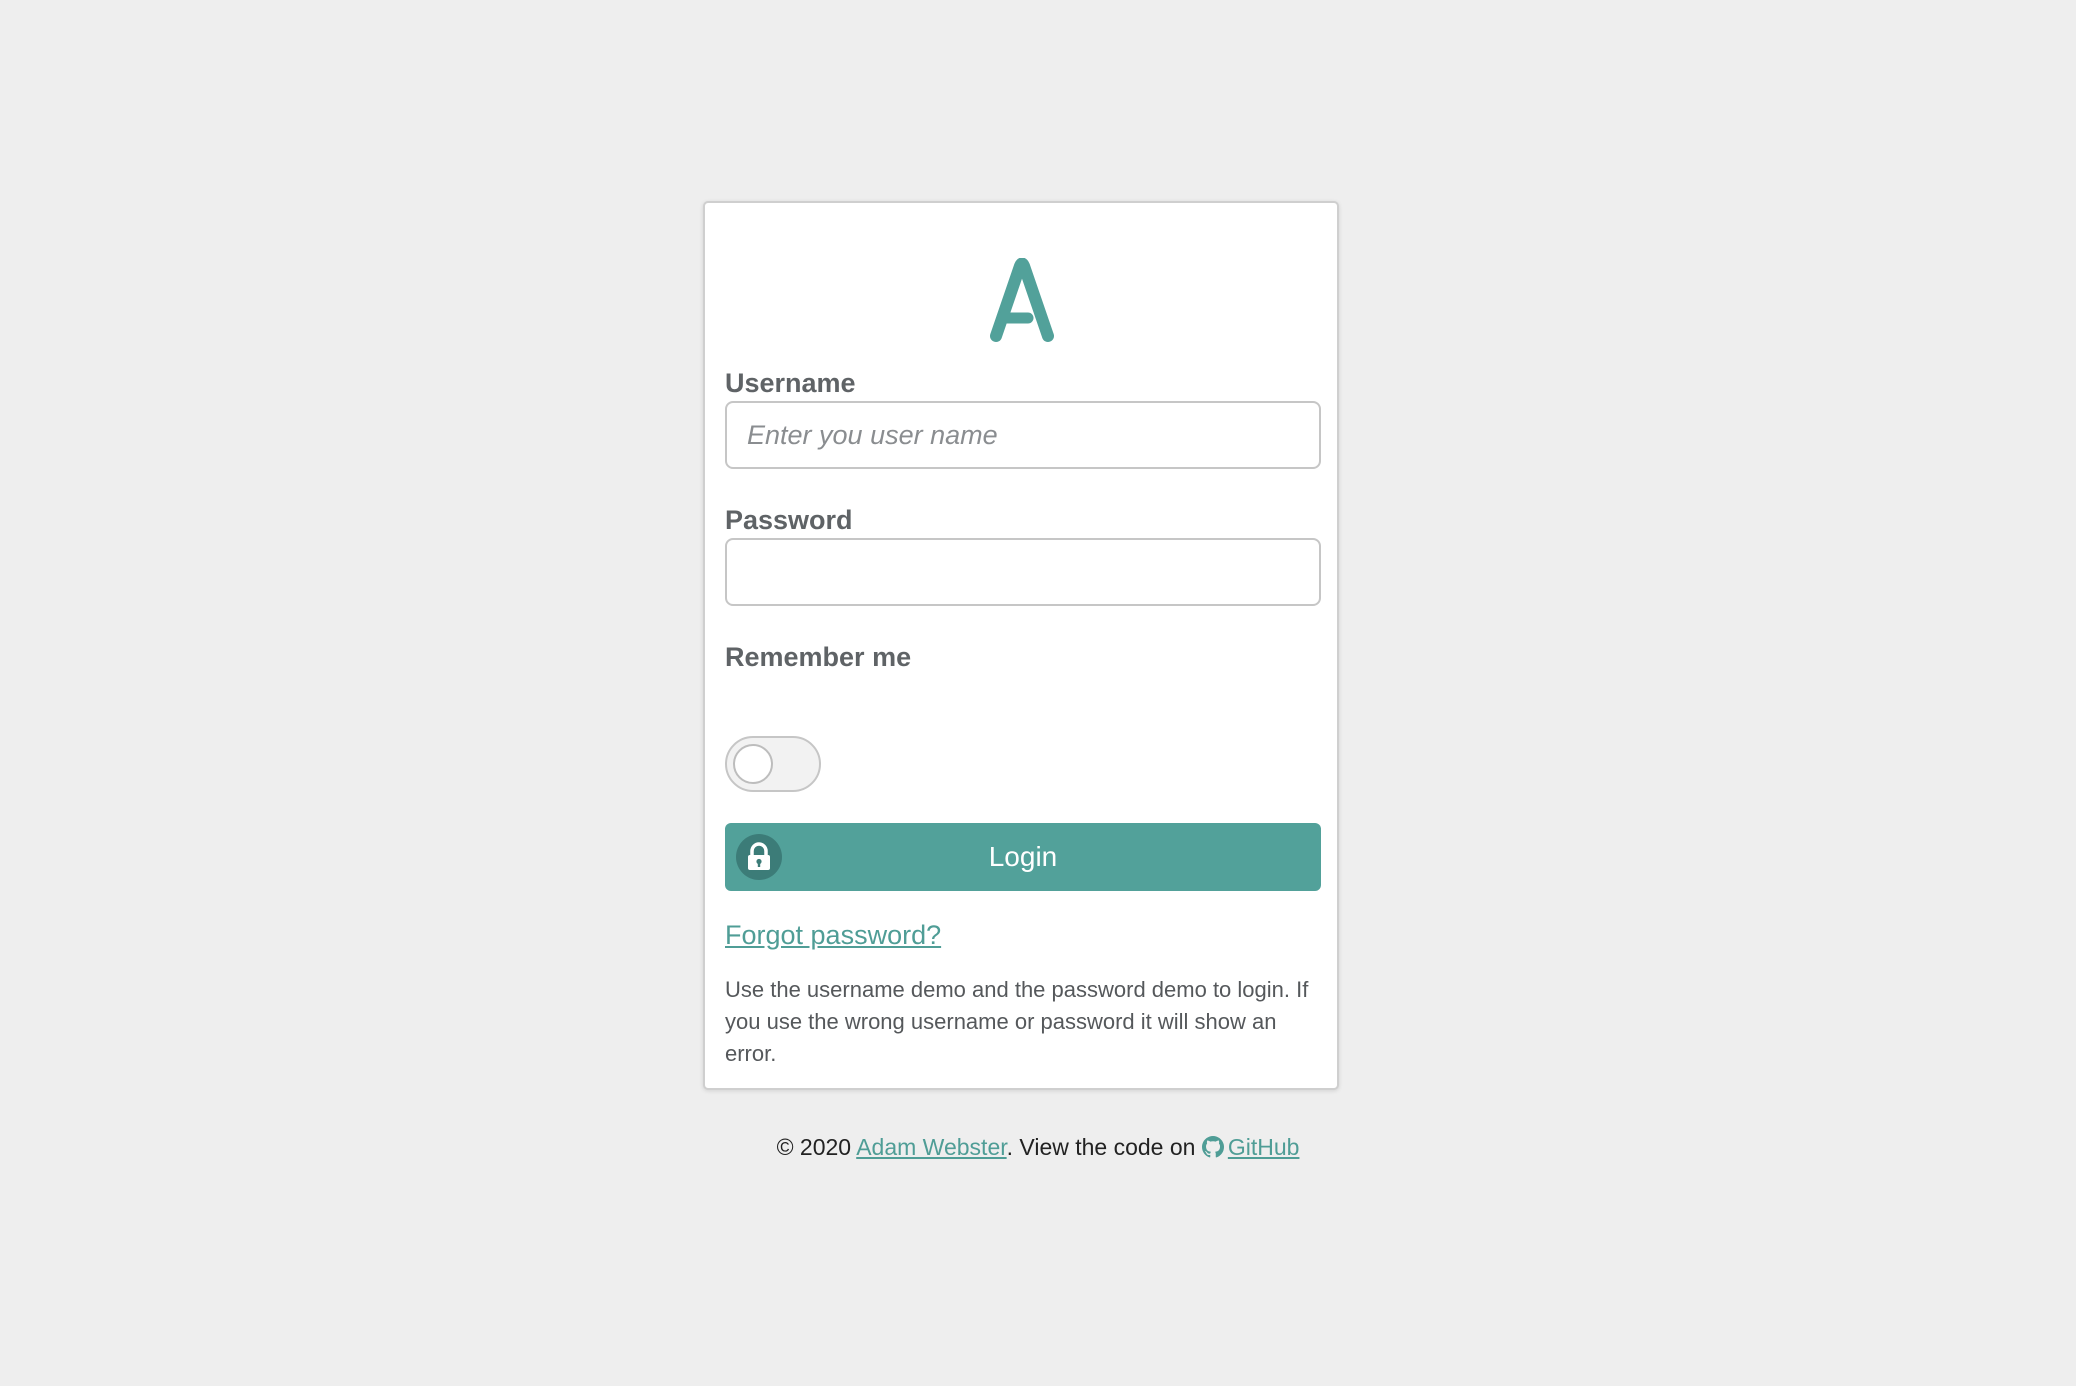  What do you see at coordinates (1022, 300) in the screenshot?
I see `brand-logo` at bounding box center [1022, 300].